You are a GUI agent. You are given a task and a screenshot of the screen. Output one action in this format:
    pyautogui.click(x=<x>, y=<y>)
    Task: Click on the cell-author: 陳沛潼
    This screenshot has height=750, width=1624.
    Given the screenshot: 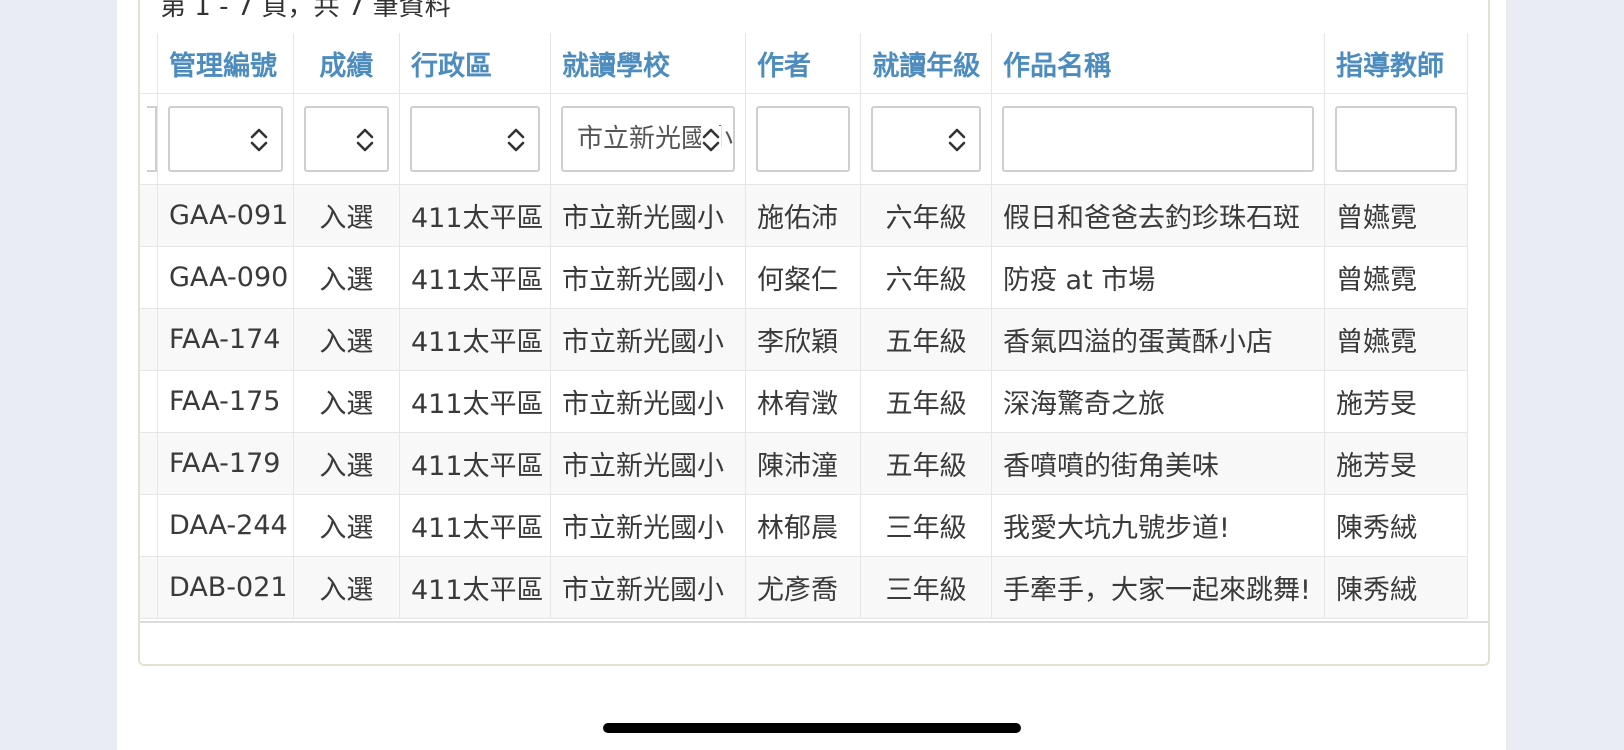 What is the action you would take?
    pyautogui.click(x=803, y=463)
    